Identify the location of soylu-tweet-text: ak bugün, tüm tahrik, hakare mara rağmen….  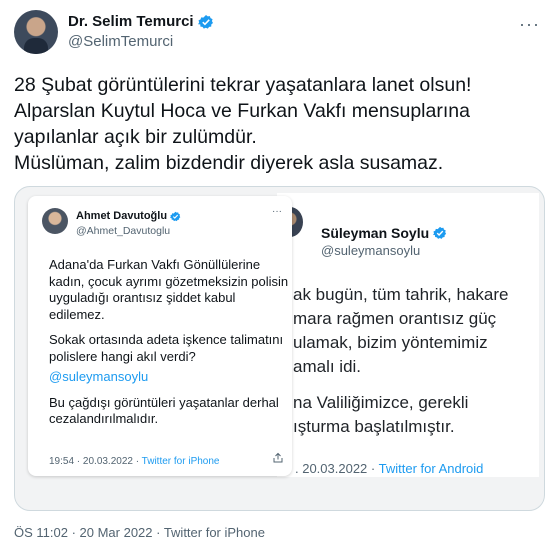
(400, 361).